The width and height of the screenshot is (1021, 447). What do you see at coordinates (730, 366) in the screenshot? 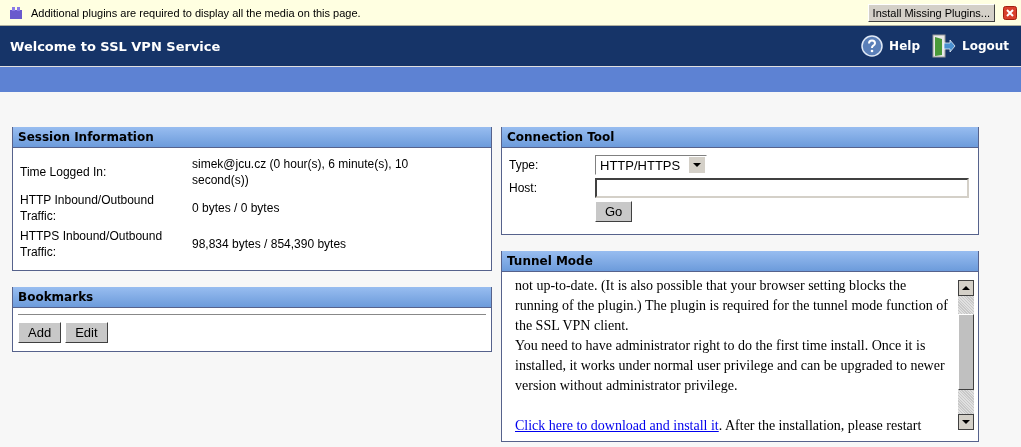
I see `paragraph: You need to have administrator right to do the first time install. Once it is installed, it works under normal user privilege and can be upgraded to newer version without administrator privilege.` at bounding box center [730, 366].